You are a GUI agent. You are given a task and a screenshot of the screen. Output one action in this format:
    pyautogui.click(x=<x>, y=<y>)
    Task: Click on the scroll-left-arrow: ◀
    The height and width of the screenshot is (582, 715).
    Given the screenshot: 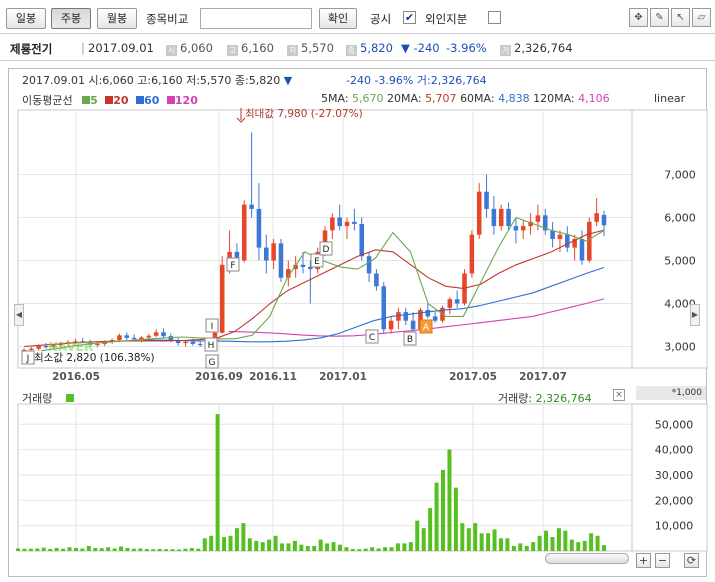 What is the action you would take?
    pyautogui.click(x=19, y=315)
    